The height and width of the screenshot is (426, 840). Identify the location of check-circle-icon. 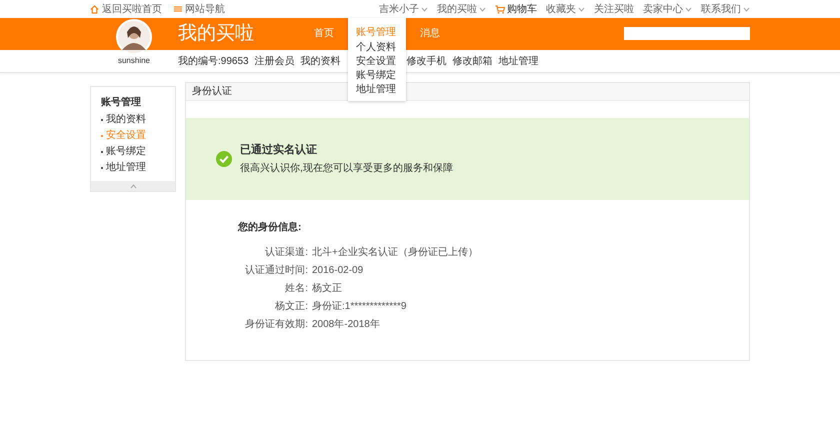
(224, 159).